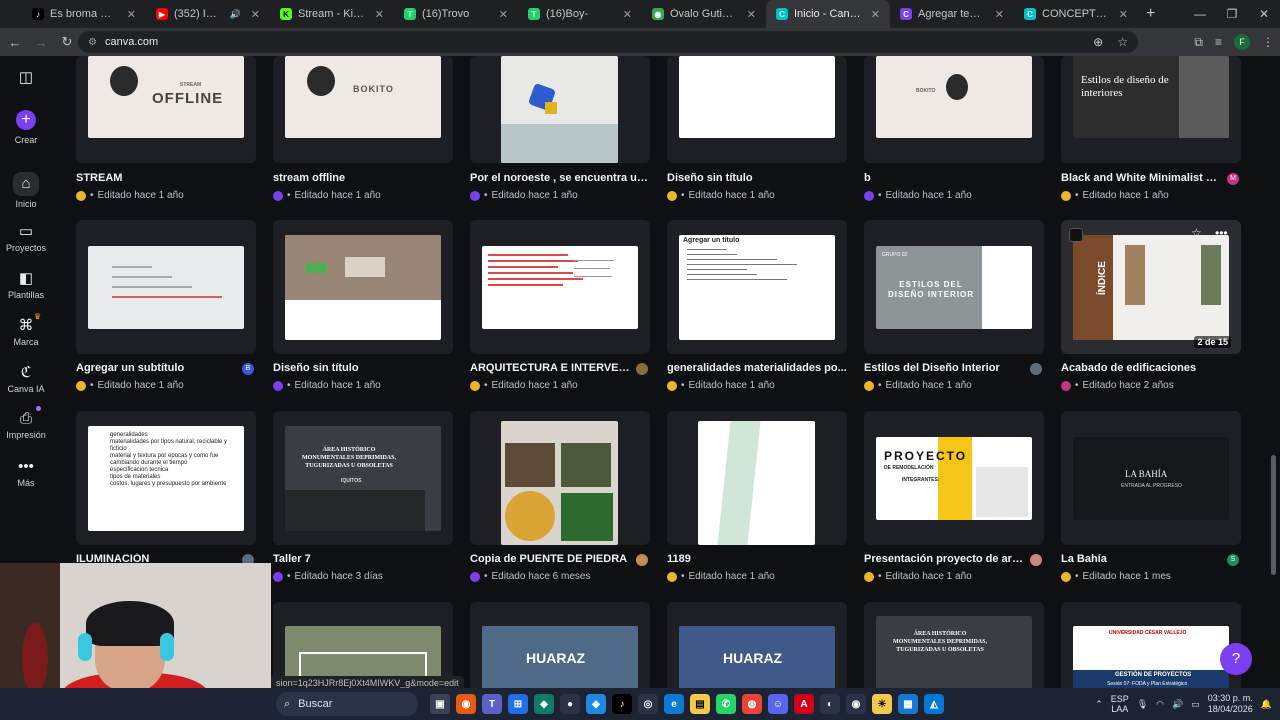 Image resolution: width=1280 pixels, height=720 pixels. What do you see at coordinates (550, 559) in the screenshot?
I see `design-title: Copia de PUENTE DE PIEDRA` at bounding box center [550, 559].